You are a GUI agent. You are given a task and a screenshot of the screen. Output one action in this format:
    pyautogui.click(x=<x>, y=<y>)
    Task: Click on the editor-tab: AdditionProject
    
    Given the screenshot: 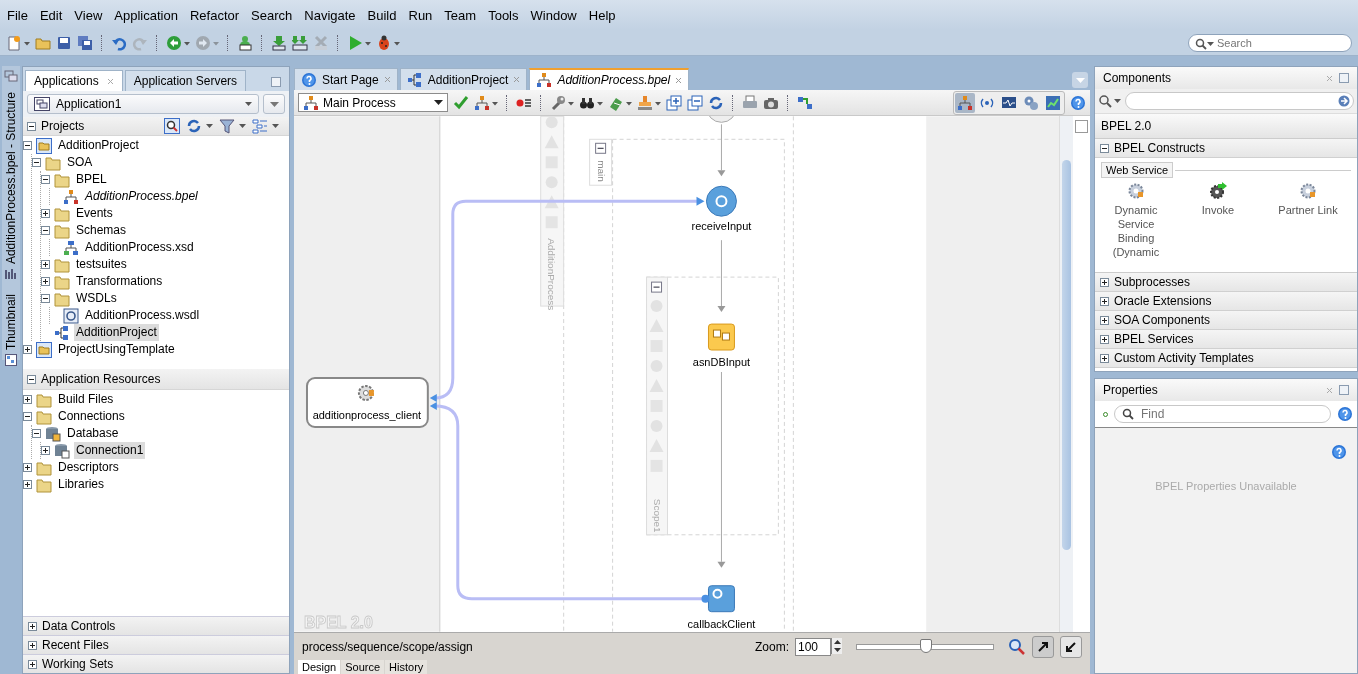 What is the action you would take?
    pyautogui.click(x=463, y=79)
    